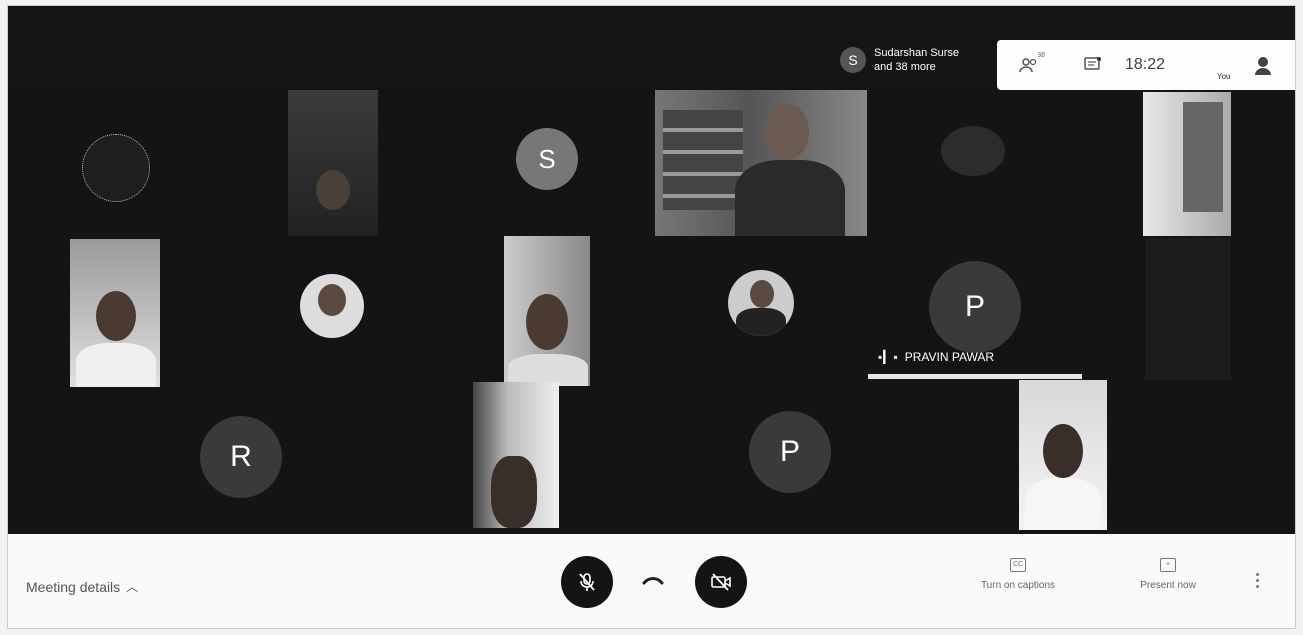  I want to click on meeting-details-label: Meeting details, so click(73, 586).